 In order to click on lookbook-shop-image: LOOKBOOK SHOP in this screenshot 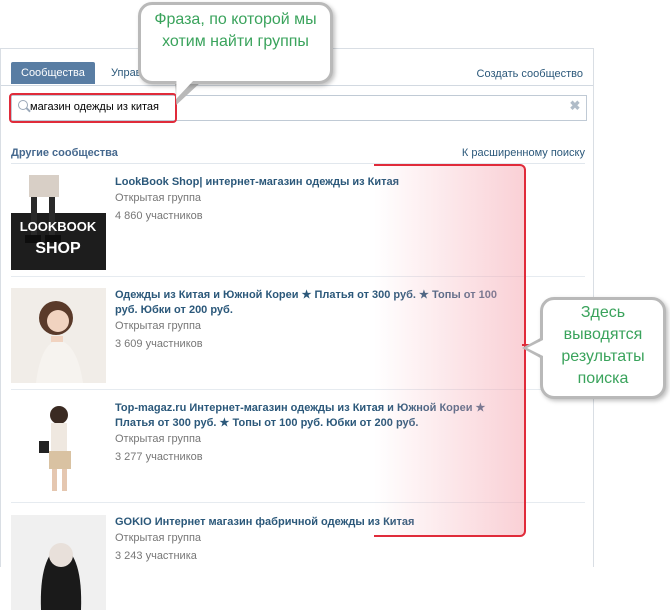, I will do `click(58, 222)`.